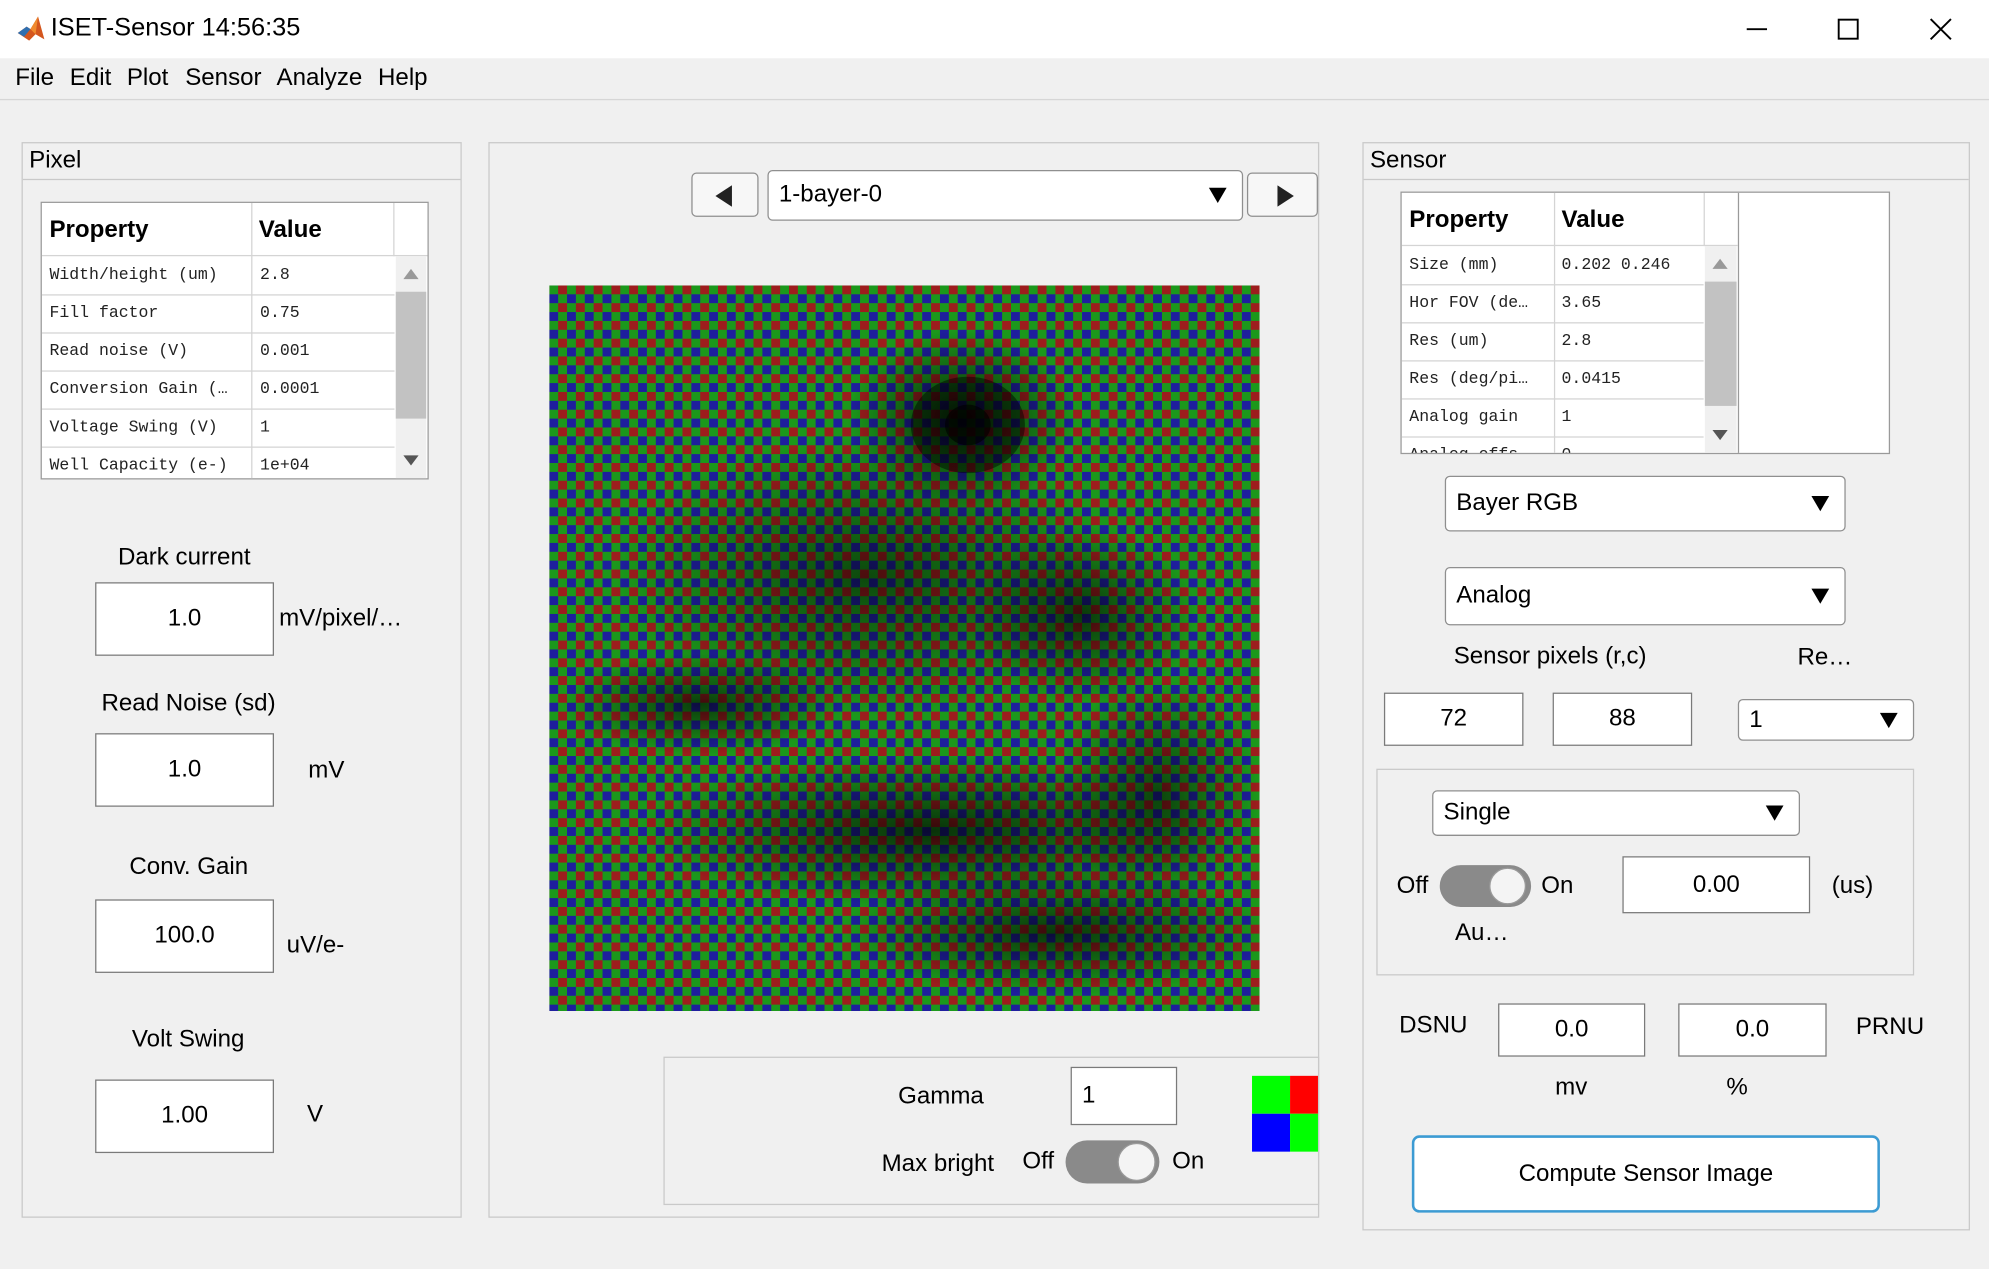 The width and height of the screenshot is (1989, 1269). Describe the element at coordinates (148, 79) in the screenshot. I see `menu-plot: Plot` at that location.